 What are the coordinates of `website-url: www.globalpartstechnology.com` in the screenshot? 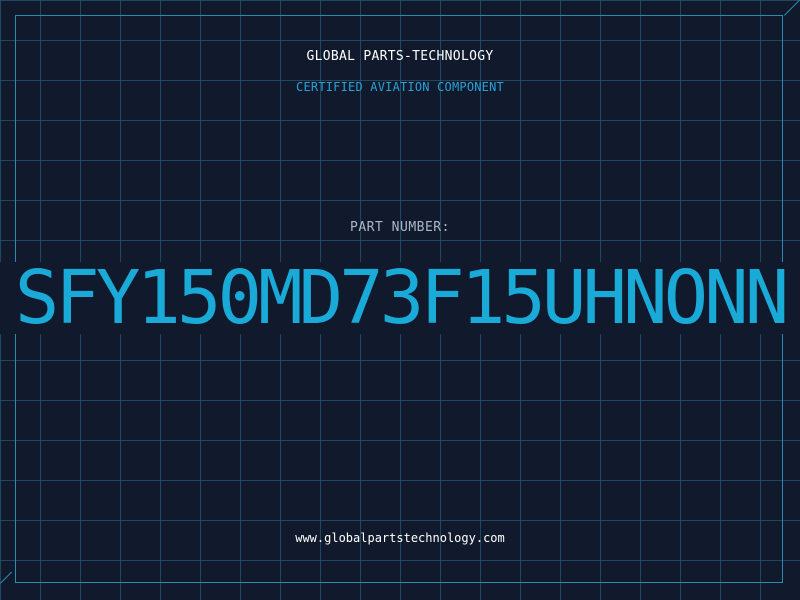 It's located at (400, 538).